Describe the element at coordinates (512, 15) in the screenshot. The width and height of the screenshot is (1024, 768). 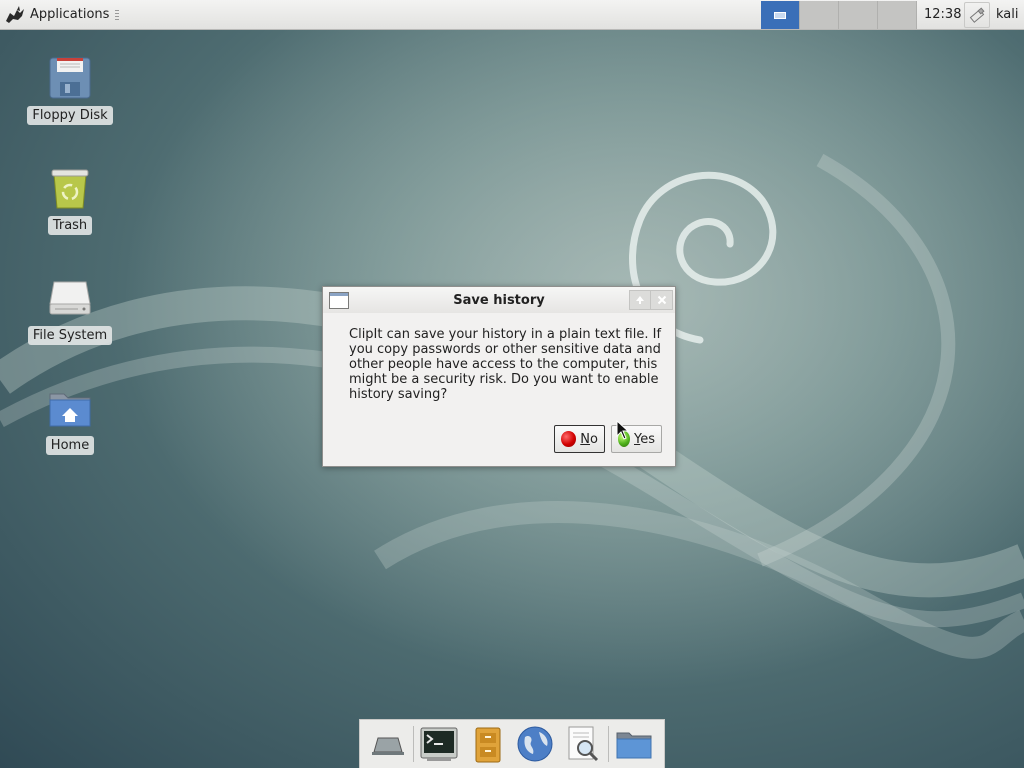
I see `top-panel: Applications 12:38 kali` at that location.